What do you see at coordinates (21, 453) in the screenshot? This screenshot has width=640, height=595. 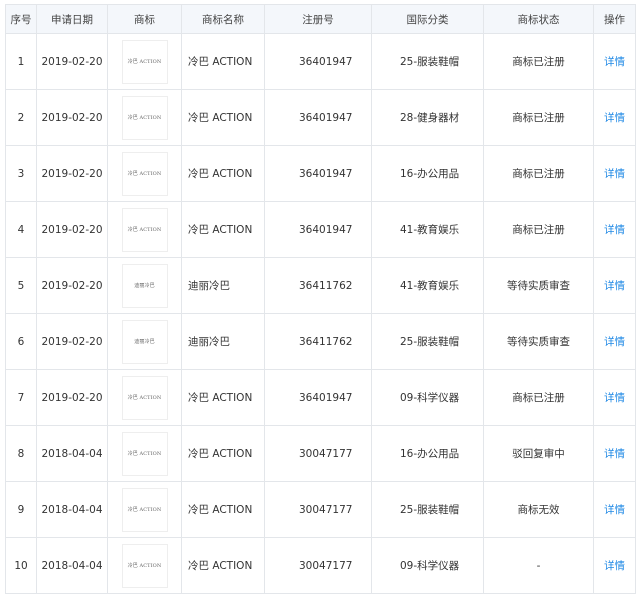 I see `row-index: 8` at bounding box center [21, 453].